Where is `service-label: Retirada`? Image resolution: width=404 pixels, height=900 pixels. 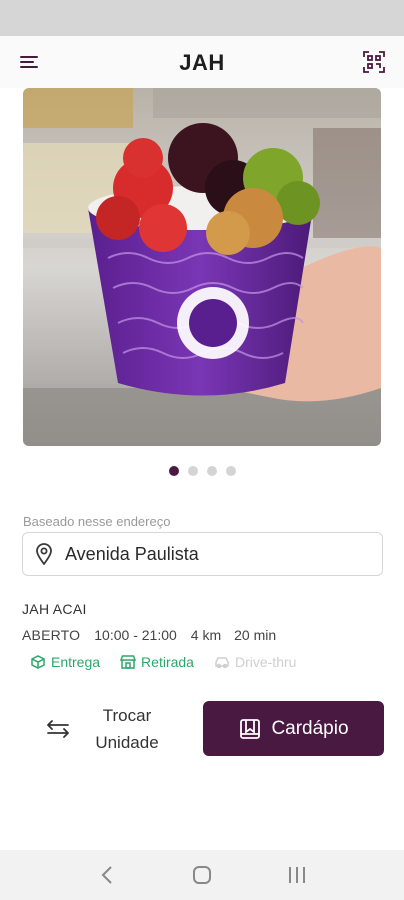
service-label: Retirada is located at coordinates (167, 662).